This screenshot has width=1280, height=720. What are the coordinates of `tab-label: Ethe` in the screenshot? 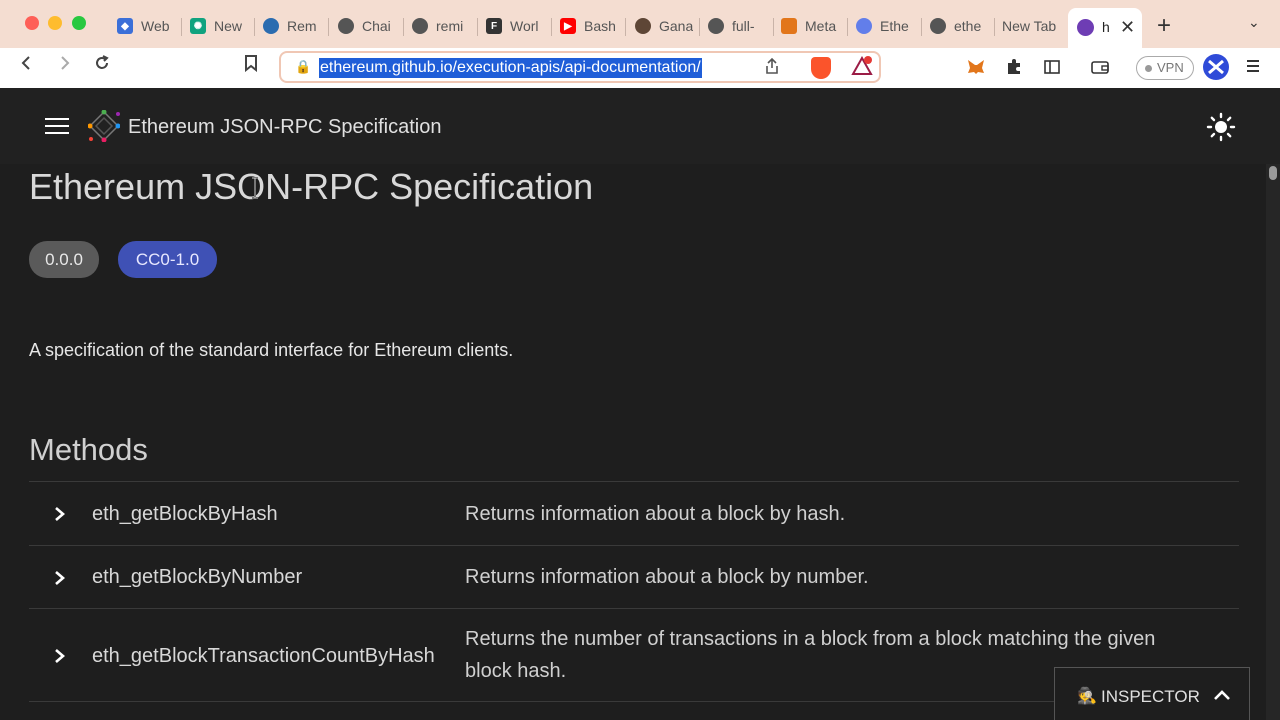 It's located at (894, 26).